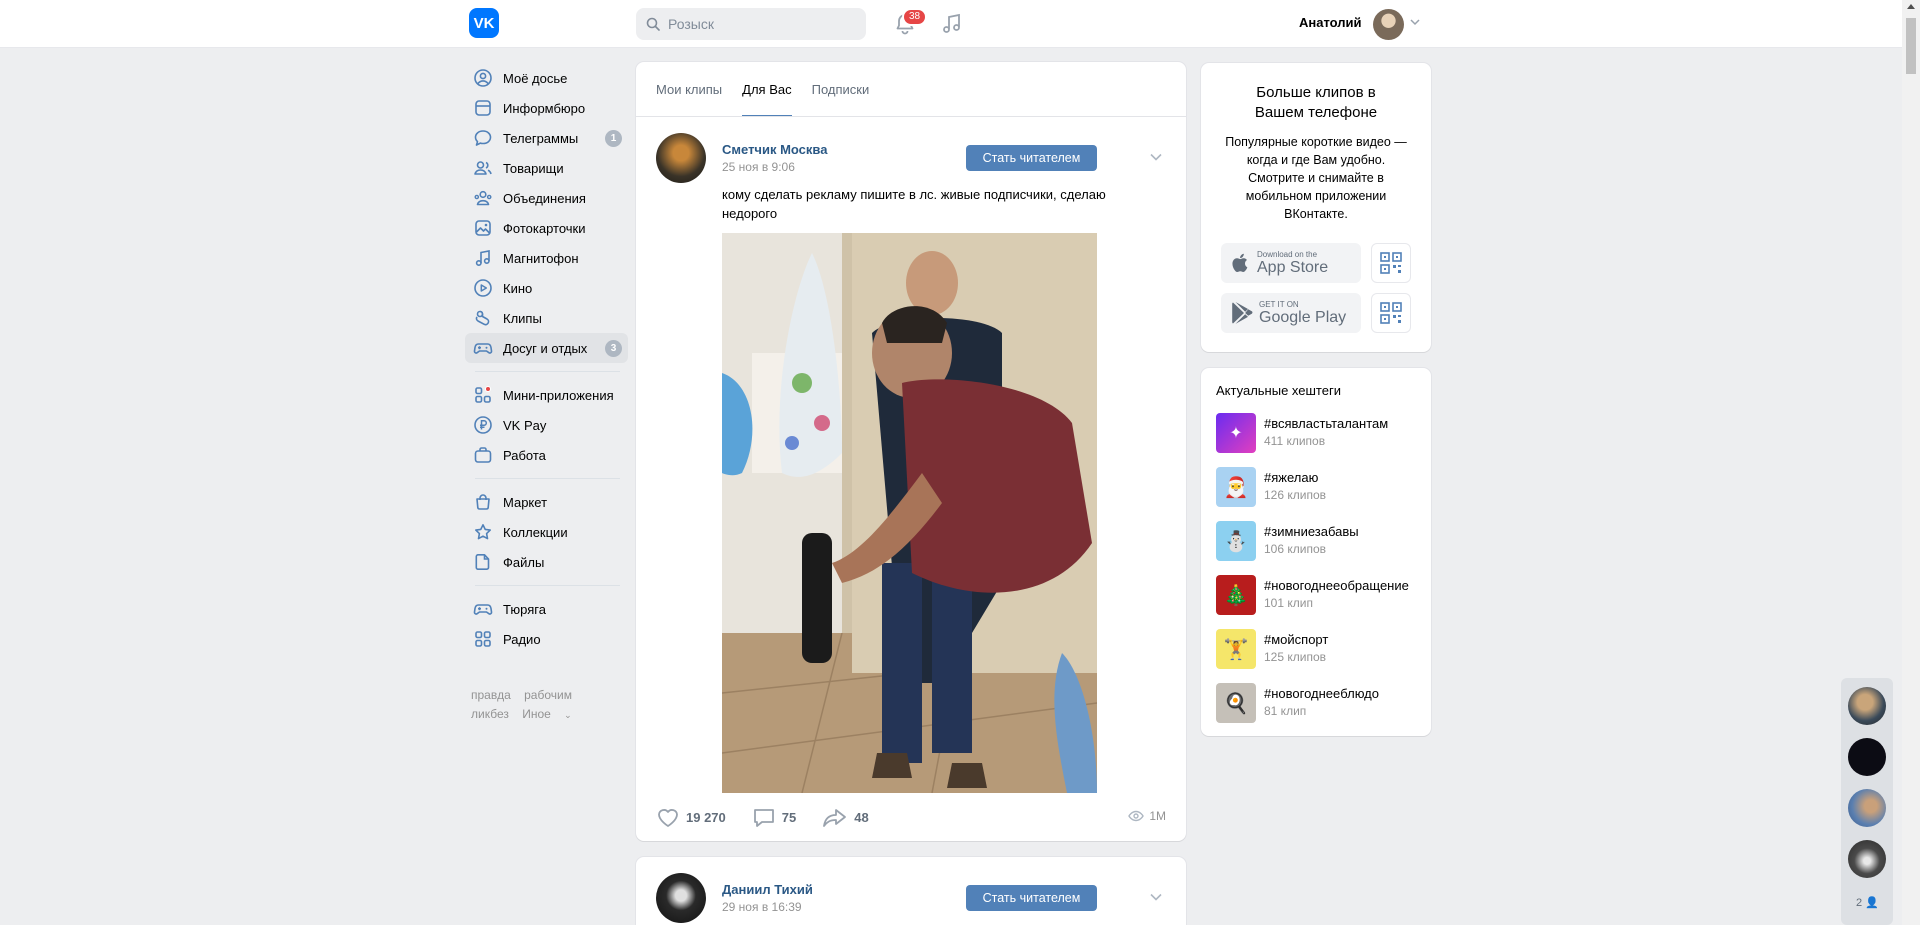 The image size is (1920, 925). What do you see at coordinates (952, 24) in the screenshot?
I see `music-icon` at bounding box center [952, 24].